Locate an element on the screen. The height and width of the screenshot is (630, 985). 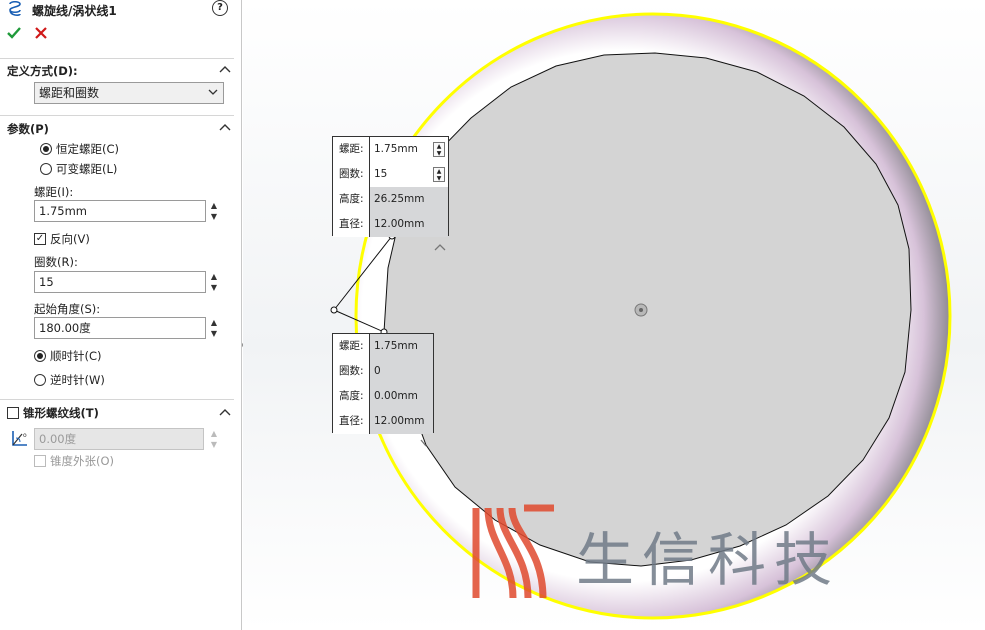
helix-end-callout: 螺距: 1.75mm 圈数: 0 高度: 0.00mm 直径: 12.00mm is located at coordinates (383, 383).